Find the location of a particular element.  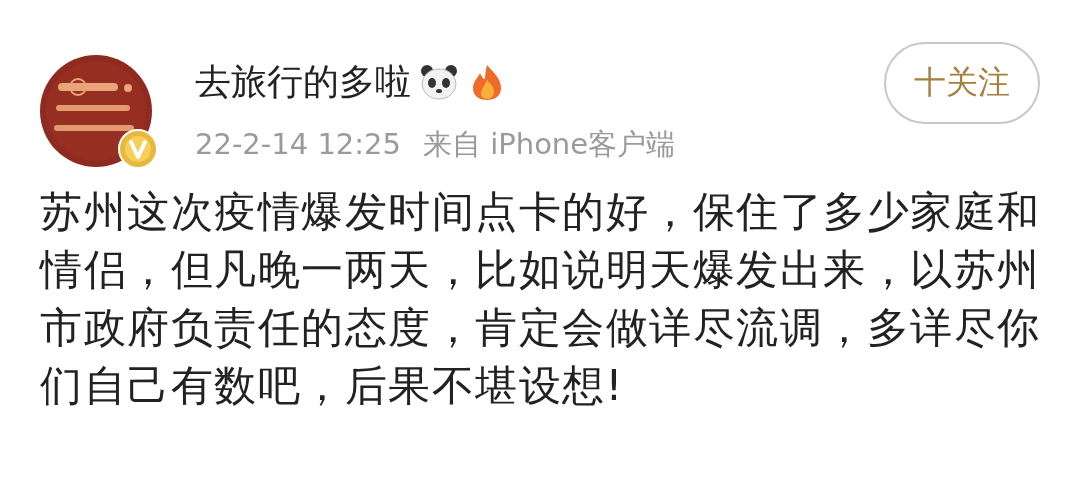

post-source: 来自 iPhone客户端 is located at coordinates (549, 144).